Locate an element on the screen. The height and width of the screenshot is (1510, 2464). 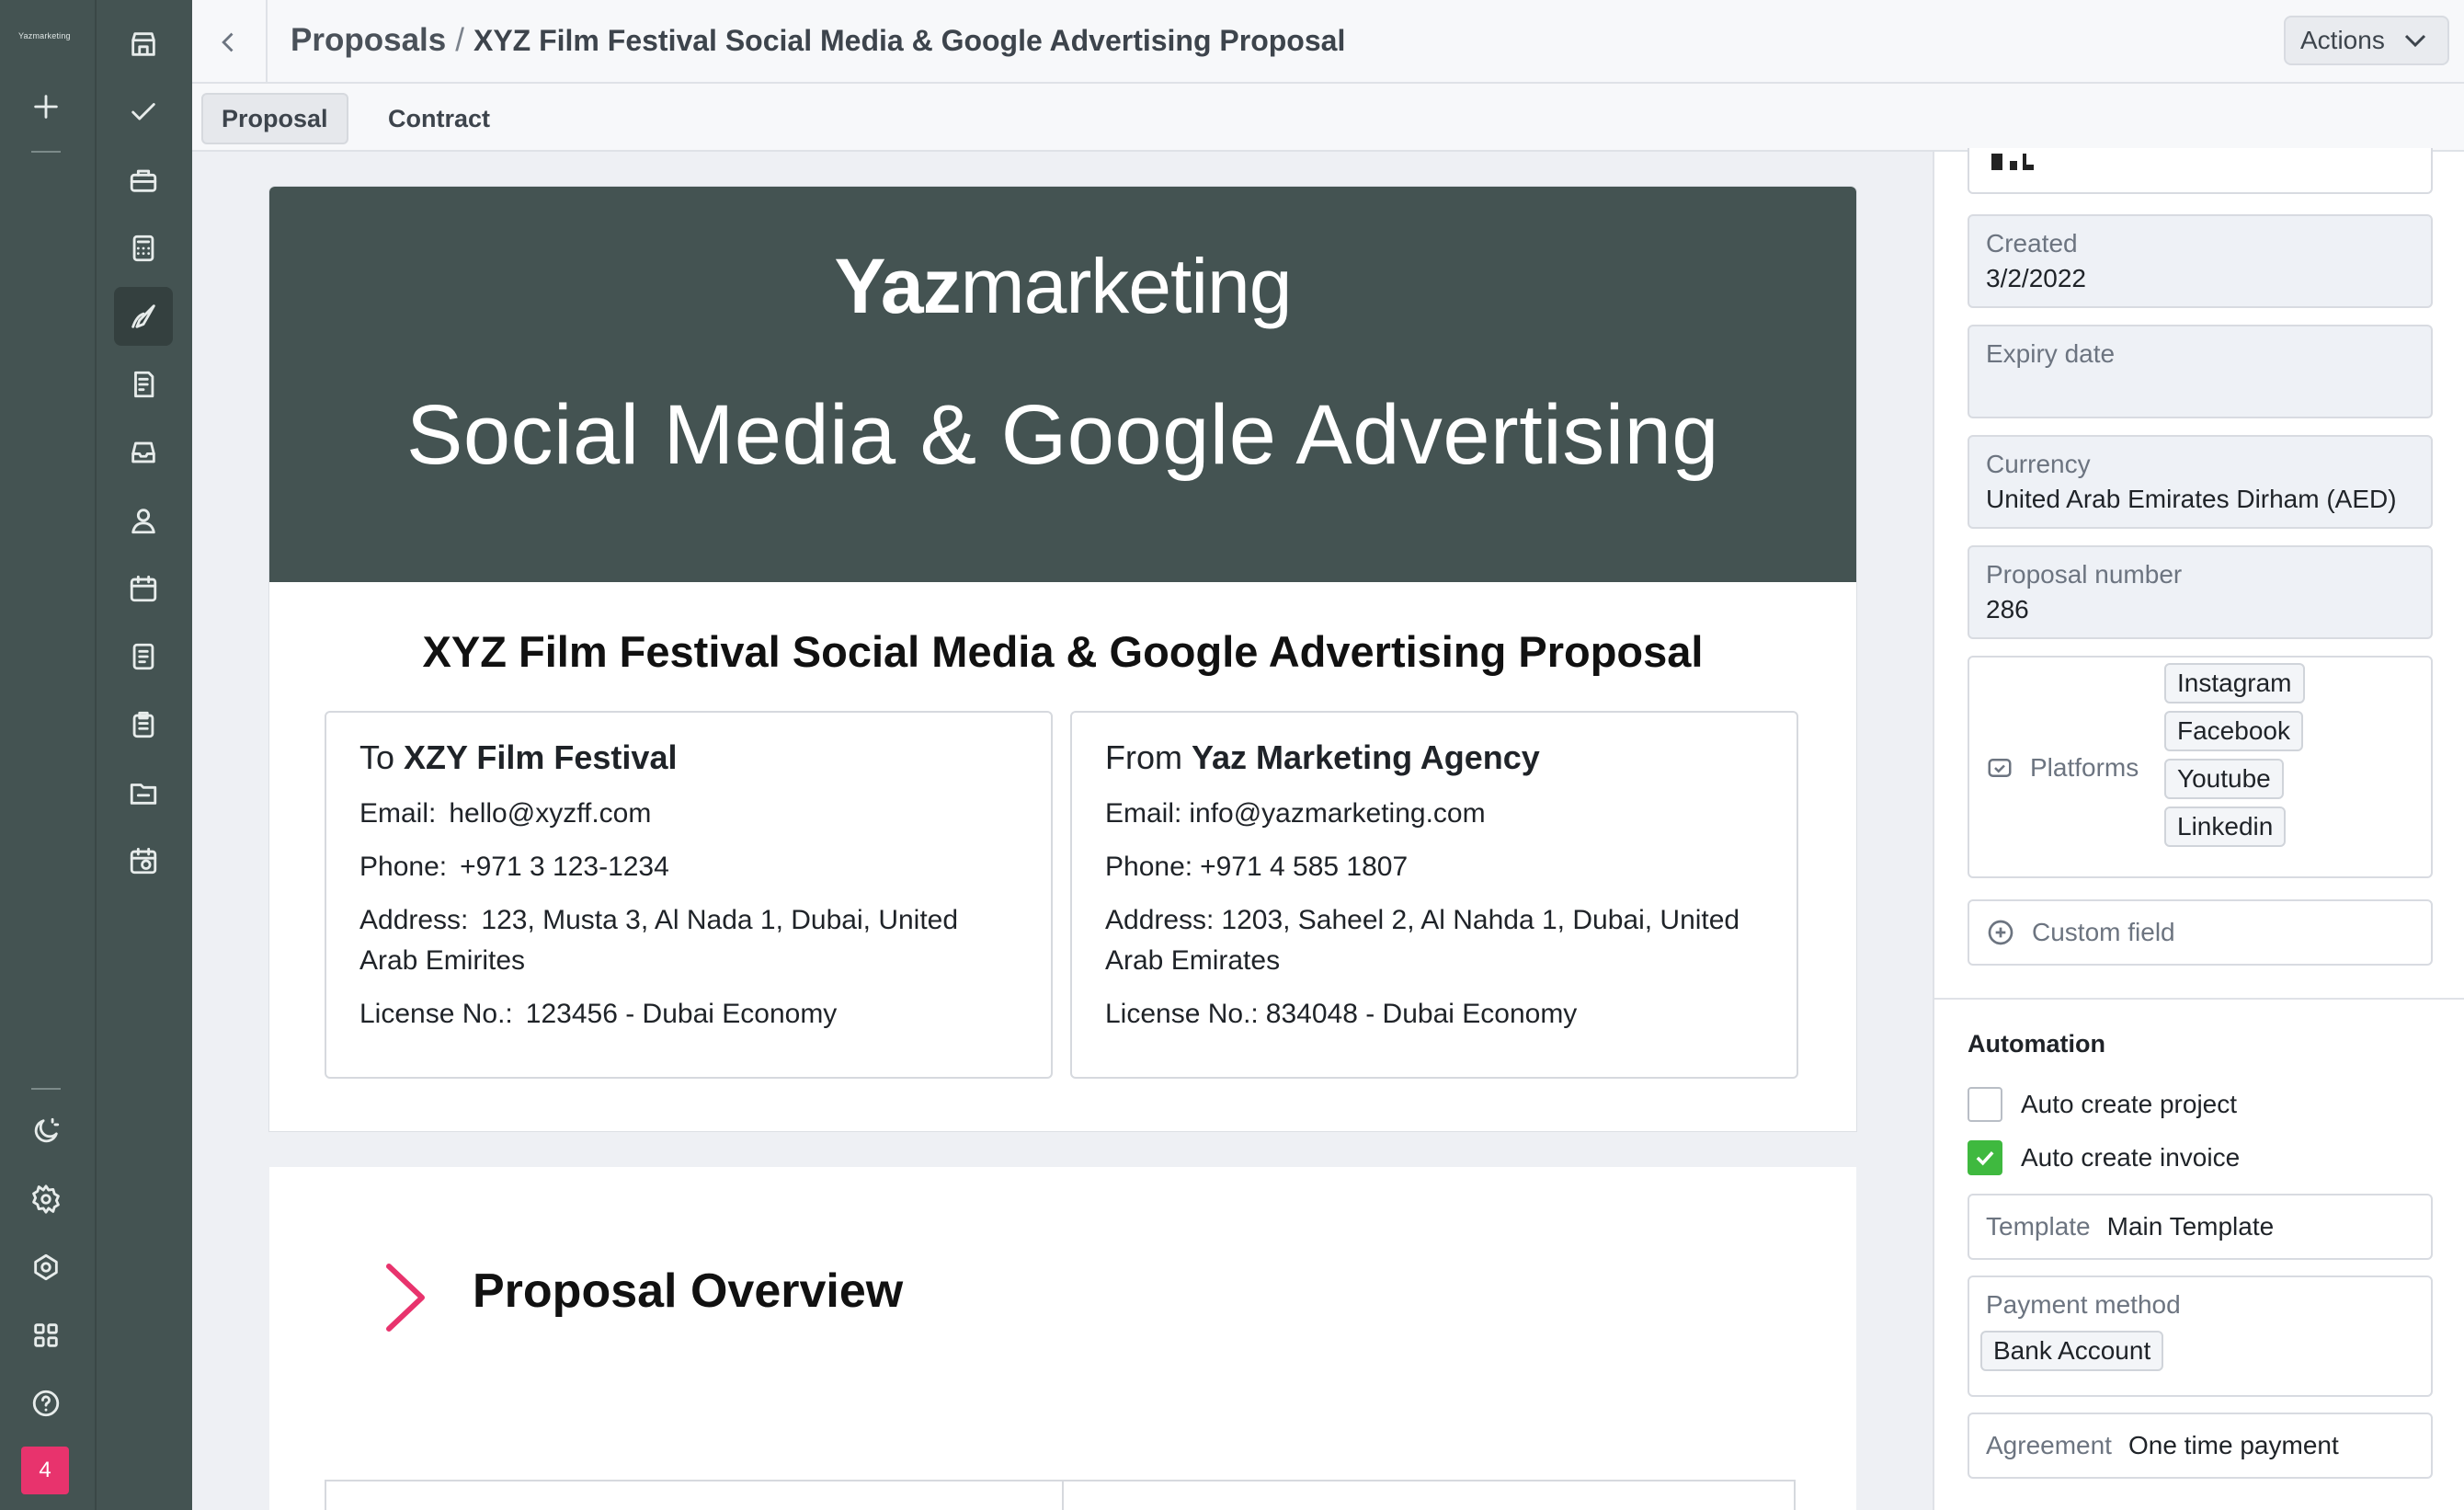
auto-create-invoice-checkbox is located at coordinates (1985, 1157).